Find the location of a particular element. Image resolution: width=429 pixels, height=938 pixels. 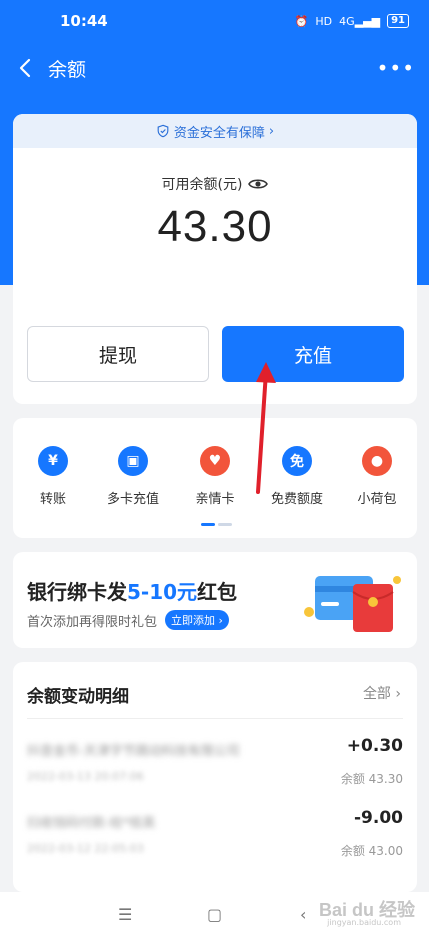

heart-icon: ♥ is located at coordinates (215, 461).